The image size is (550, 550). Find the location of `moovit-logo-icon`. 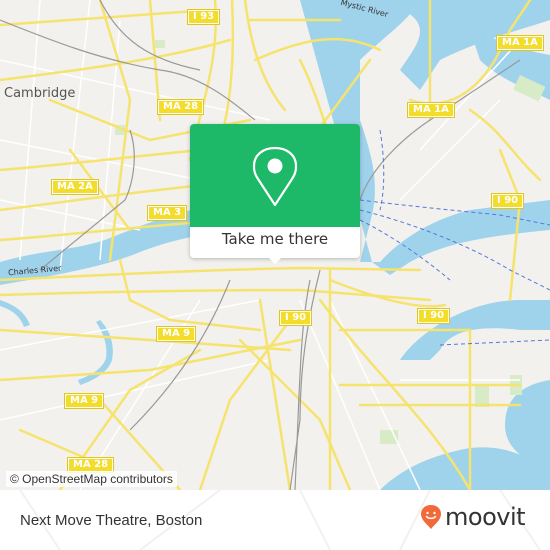

moovit-logo-icon is located at coordinates (431, 517).